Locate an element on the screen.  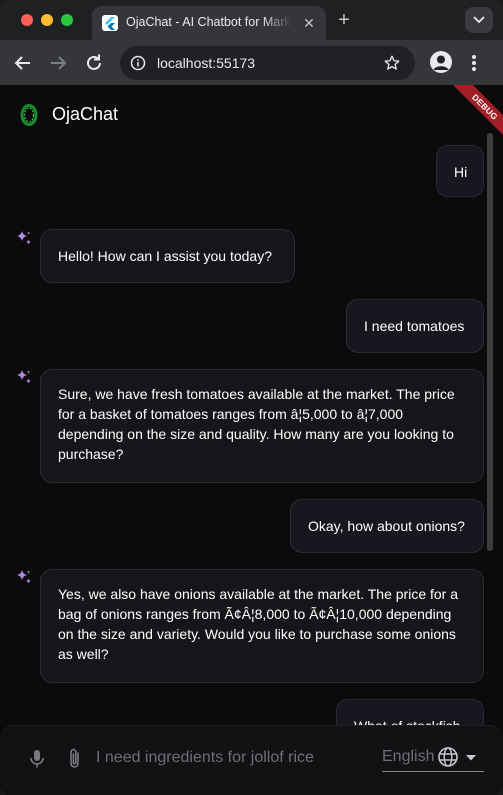
profile-avatar-icon is located at coordinates (441, 62).